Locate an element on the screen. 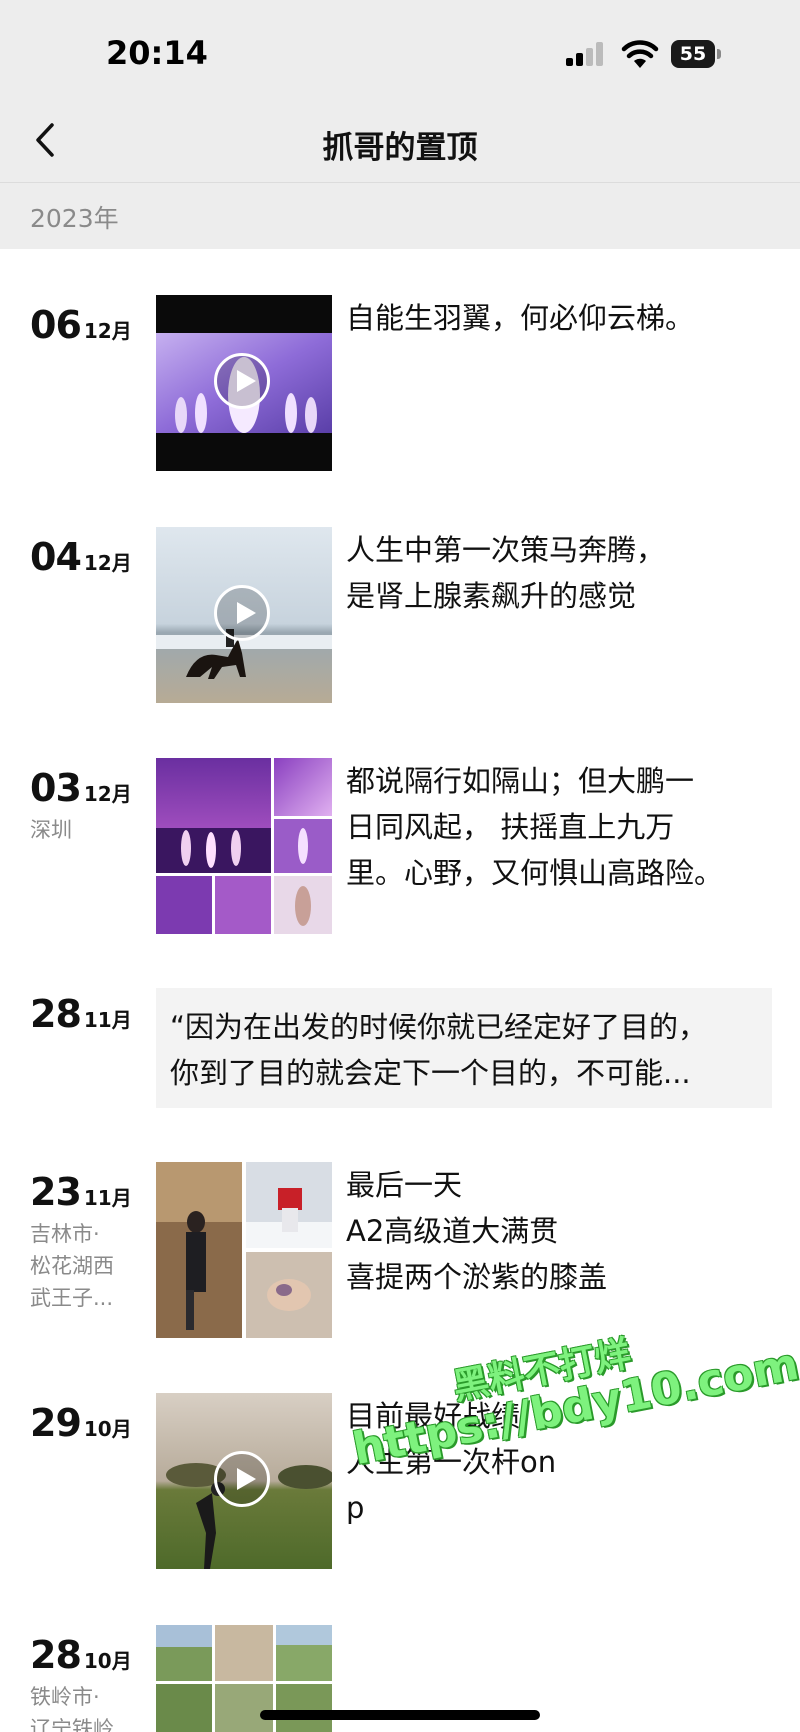  entry-text-line: 人生中第一次策马奔腾， is located at coordinates (506, 550).